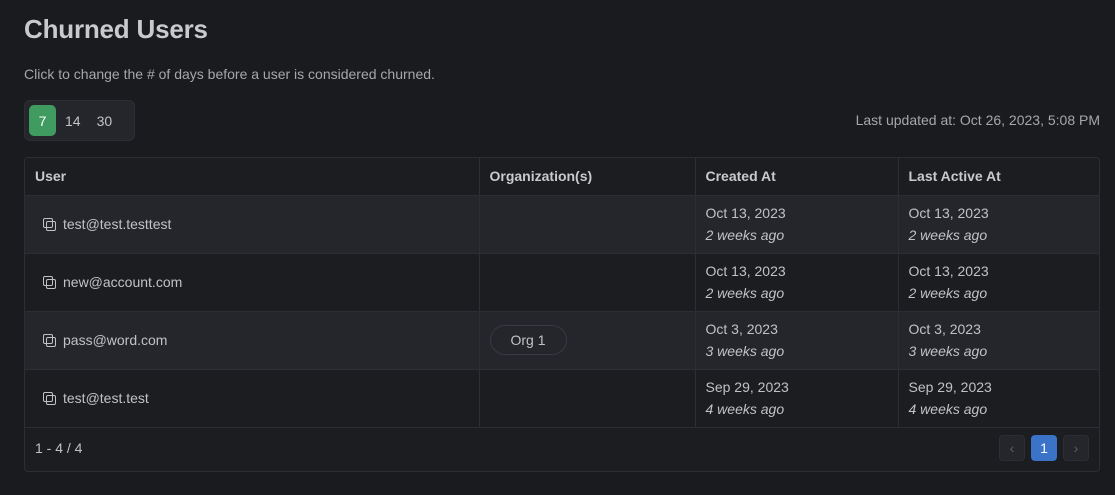 This screenshot has width=1115, height=495. I want to click on column-header-created-at: Created At, so click(797, 177).